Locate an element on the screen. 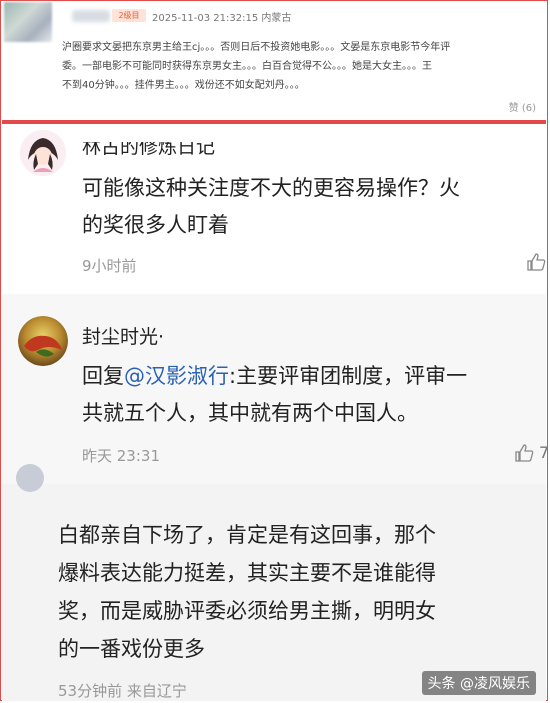 This screenshot has height=703, width=550. comment-author: 封尘时光· is located at coordinates (123, 335).